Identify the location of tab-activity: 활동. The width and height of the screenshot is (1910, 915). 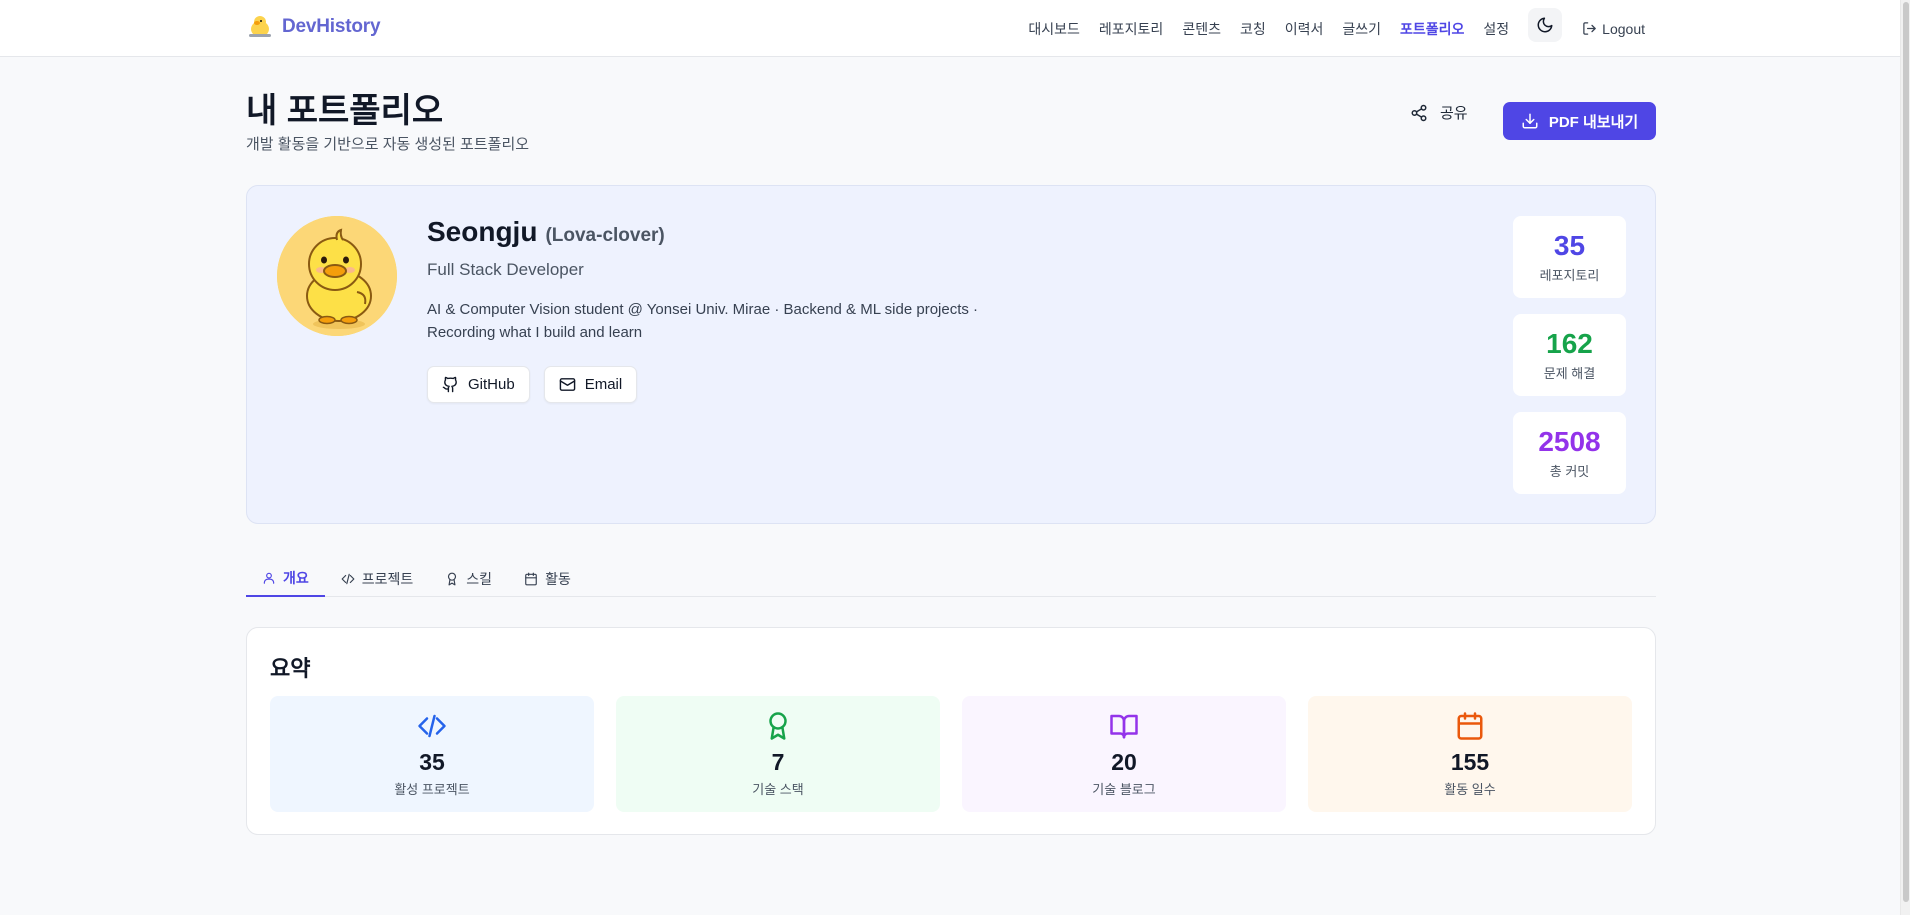
(547, 578).